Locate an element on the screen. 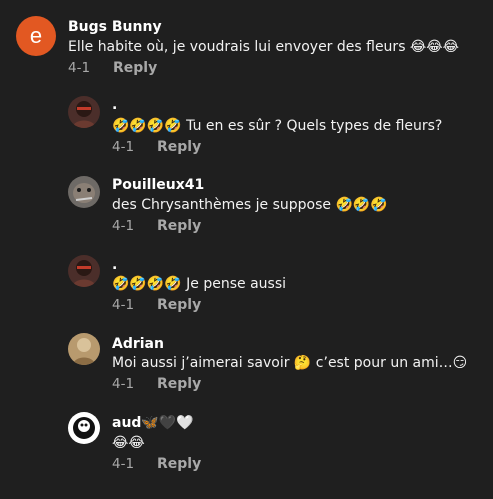  avatar: e is located at coordinates (36, 36).